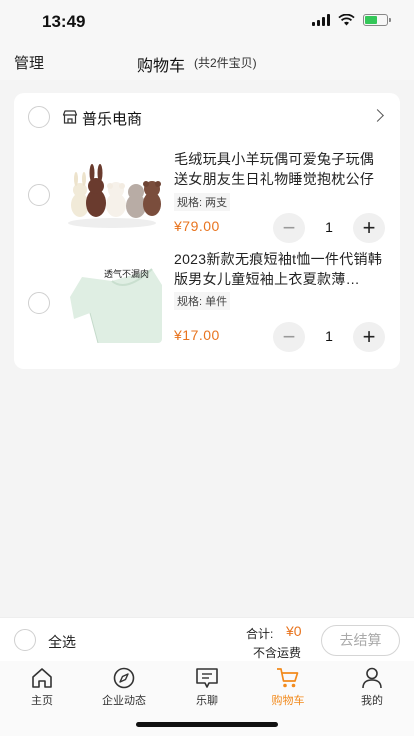  What do you see at coordinates (280, 169) in the screenshot?
I see `product-title: 毛绒玩具小羊玩偶可爱兔子玩偶送女朋友生日礼物睡觉抱枕公仔` at bounding box center [280, 169].